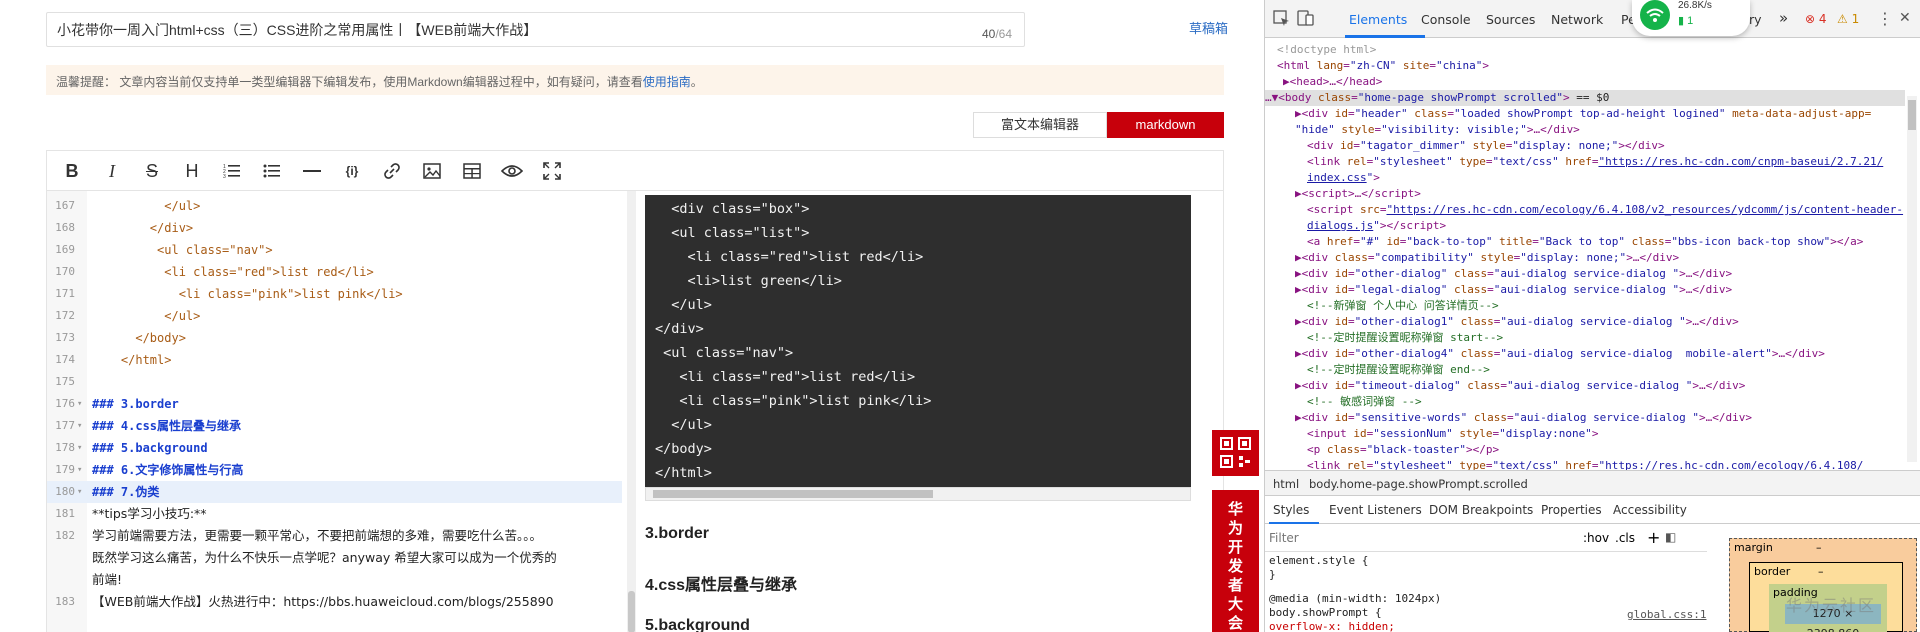  Describe the element at coordinates (1650, 510) in the screenshot. I see `subtab-accessibility: Accessibility` at that location.